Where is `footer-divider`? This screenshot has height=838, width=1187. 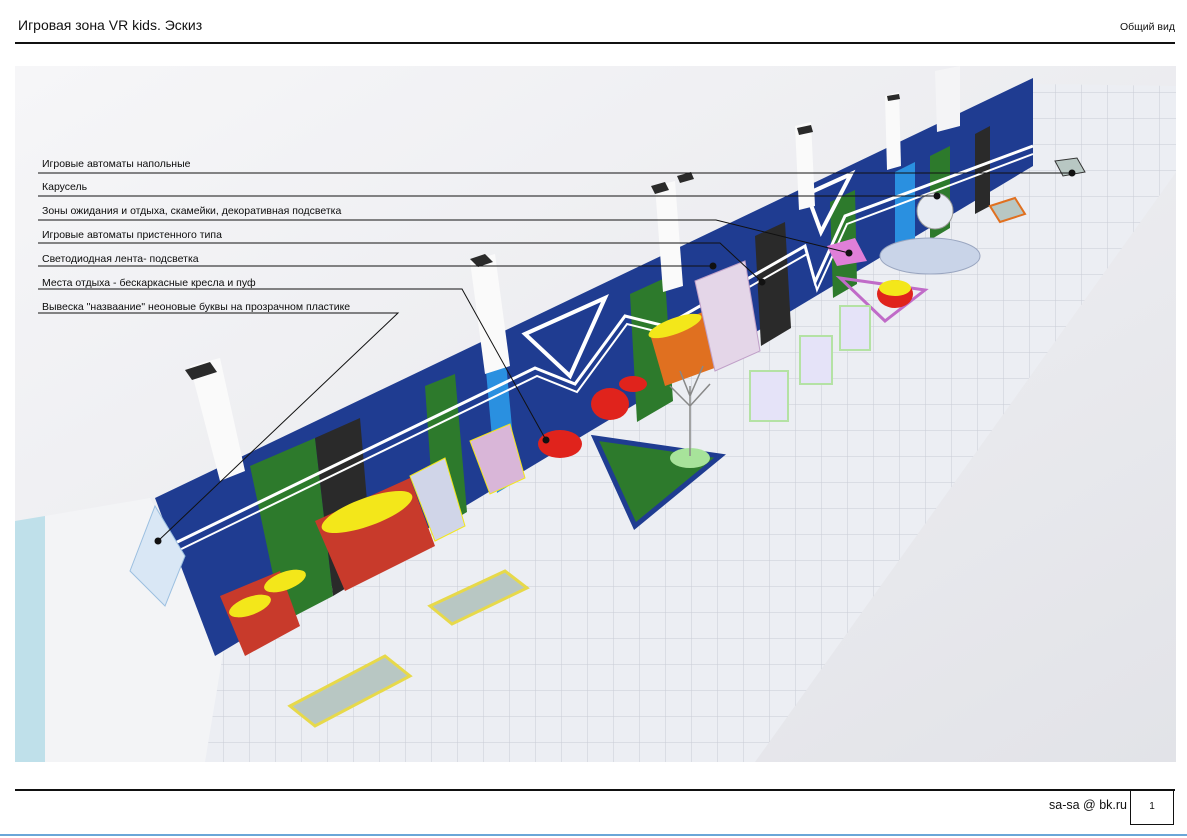
footer-divider is located at coordinates (595, 790).